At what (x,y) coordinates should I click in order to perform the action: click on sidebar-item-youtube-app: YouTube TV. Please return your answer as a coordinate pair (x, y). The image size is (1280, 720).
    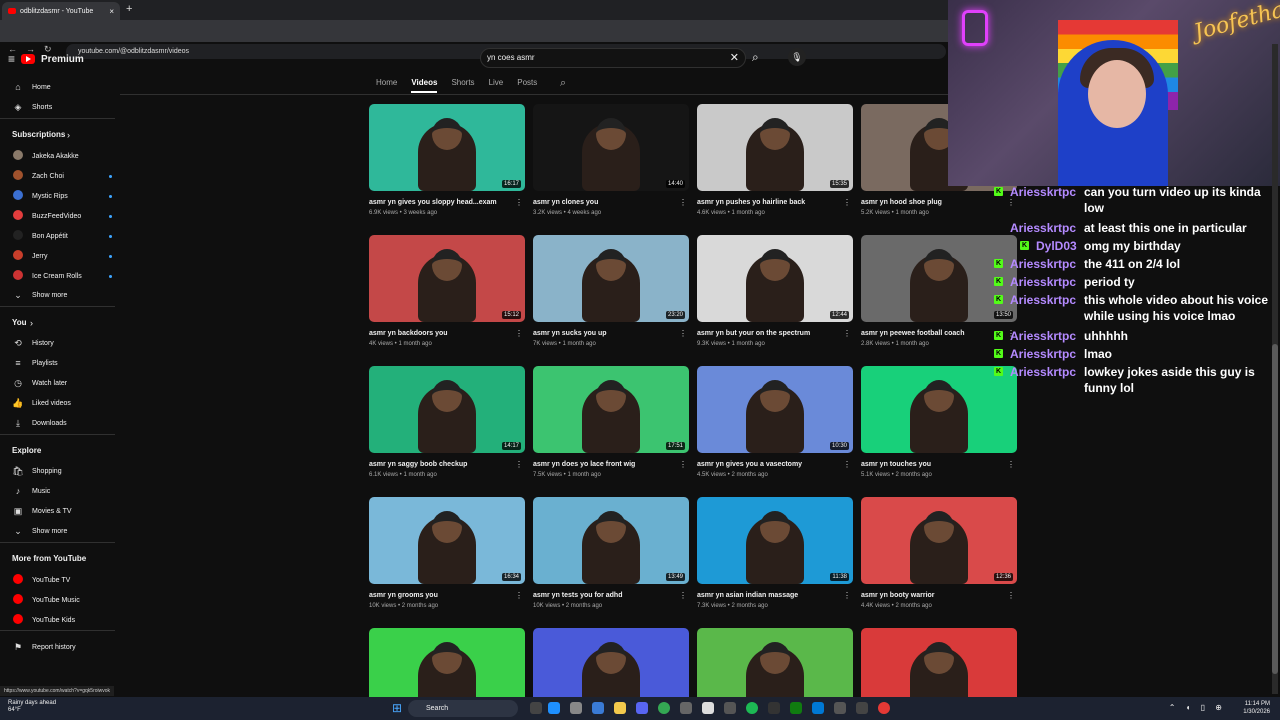
    Looking at the image, I should click on (62, 580).